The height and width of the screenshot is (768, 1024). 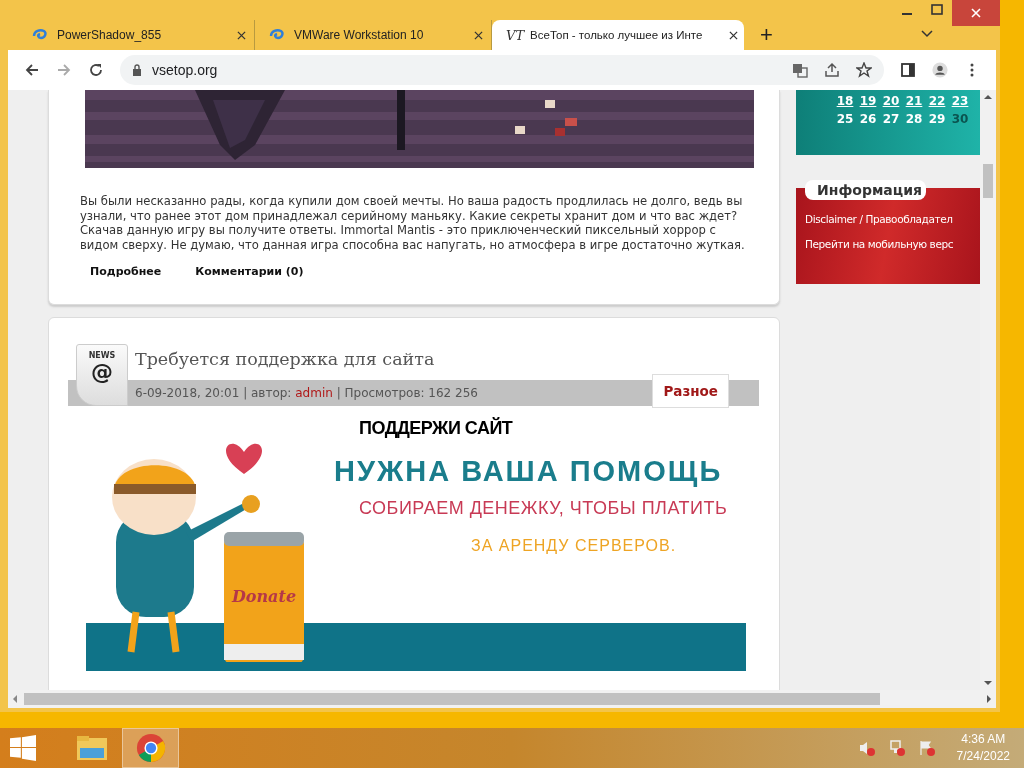 What do you see at coordinates (864, 70) in the screenshot?
I see `star-icon` at bounding box center [864, 70].